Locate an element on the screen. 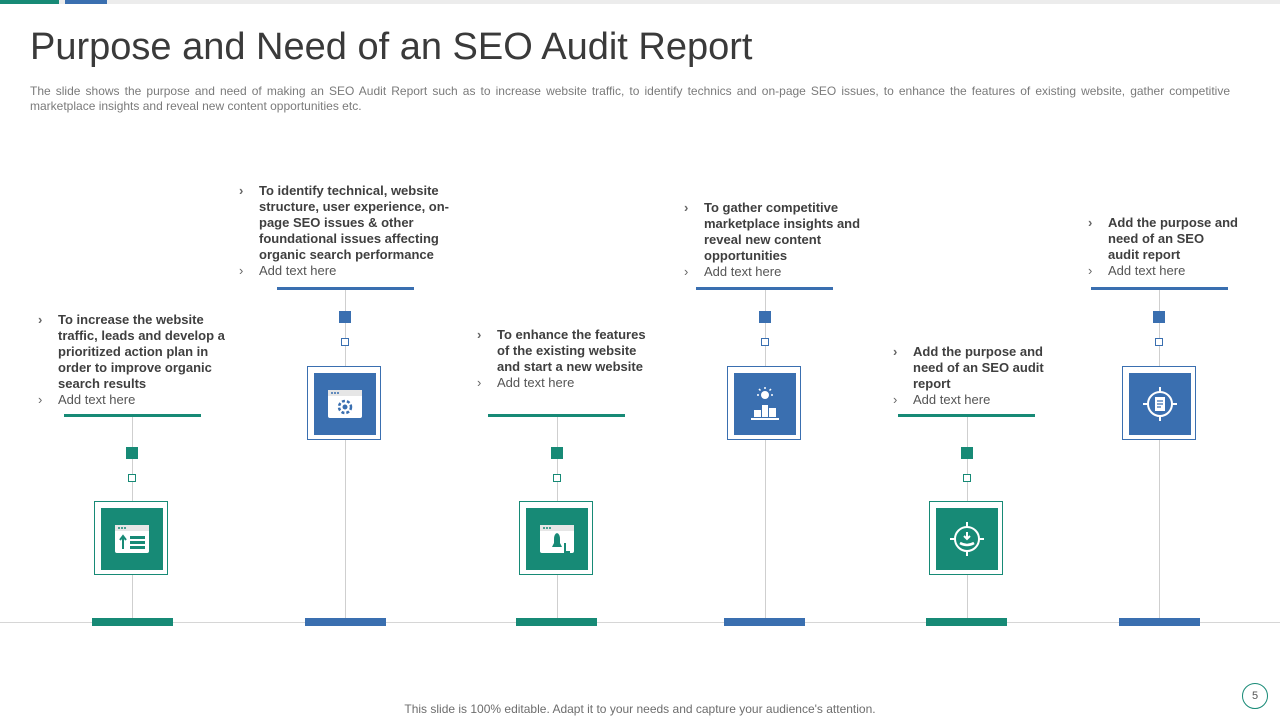  top-accent-green is located at coordinates (29, 2).